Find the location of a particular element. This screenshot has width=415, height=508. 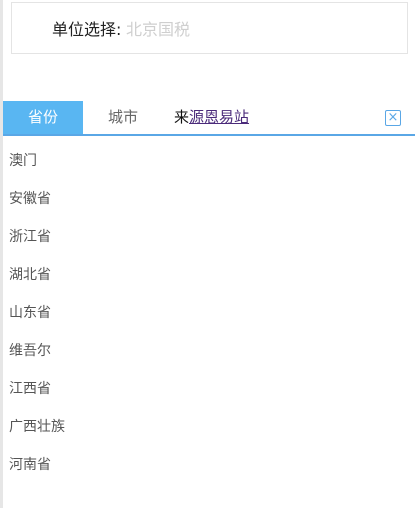

unit-select-label: 单位选择: is located at coordinates (87, 29).